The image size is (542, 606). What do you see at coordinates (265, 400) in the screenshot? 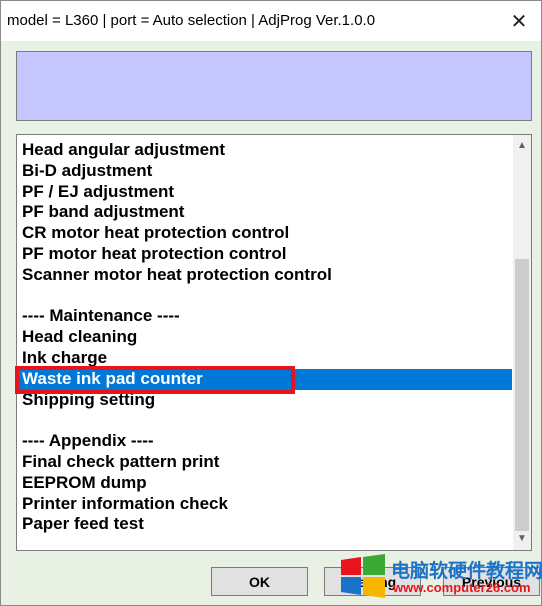
I see `list-item: Shipping setting` at bounding box center [265, 400].